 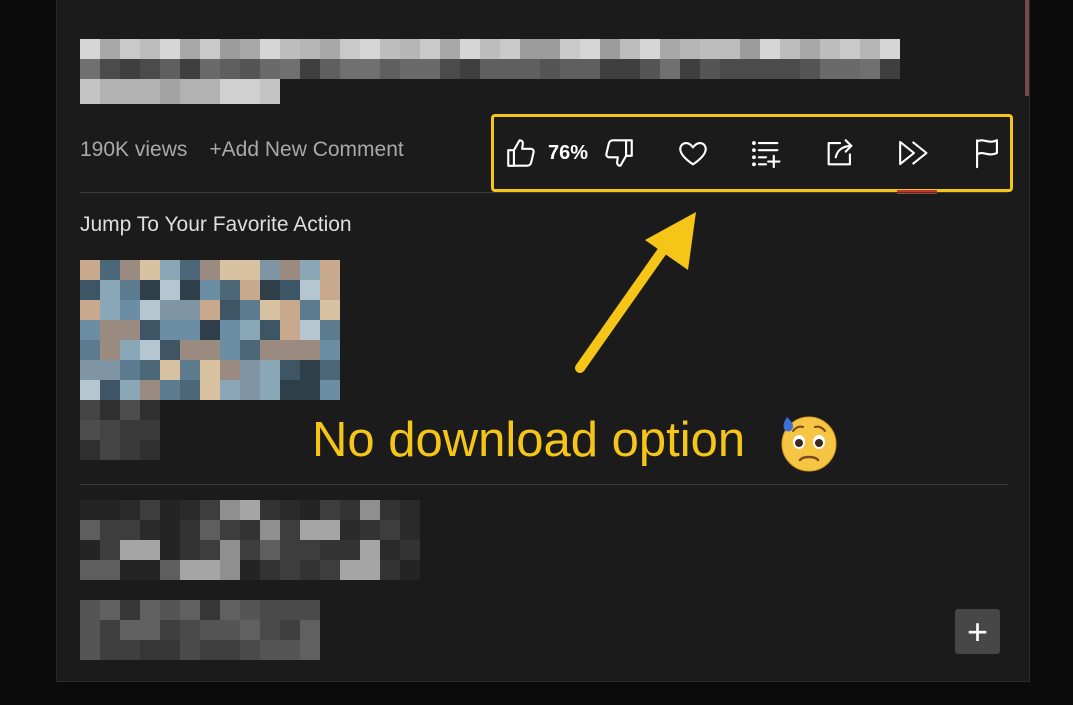 I want to click on add-button: +, so click(x=977, y=631).